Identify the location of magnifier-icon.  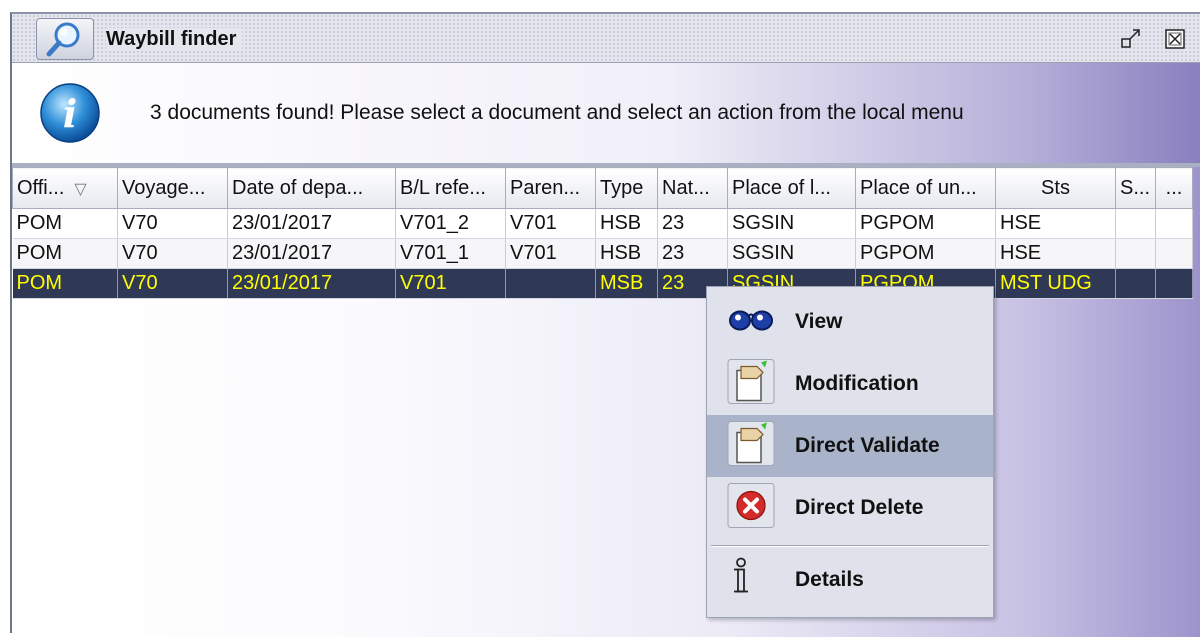
(65, 39).